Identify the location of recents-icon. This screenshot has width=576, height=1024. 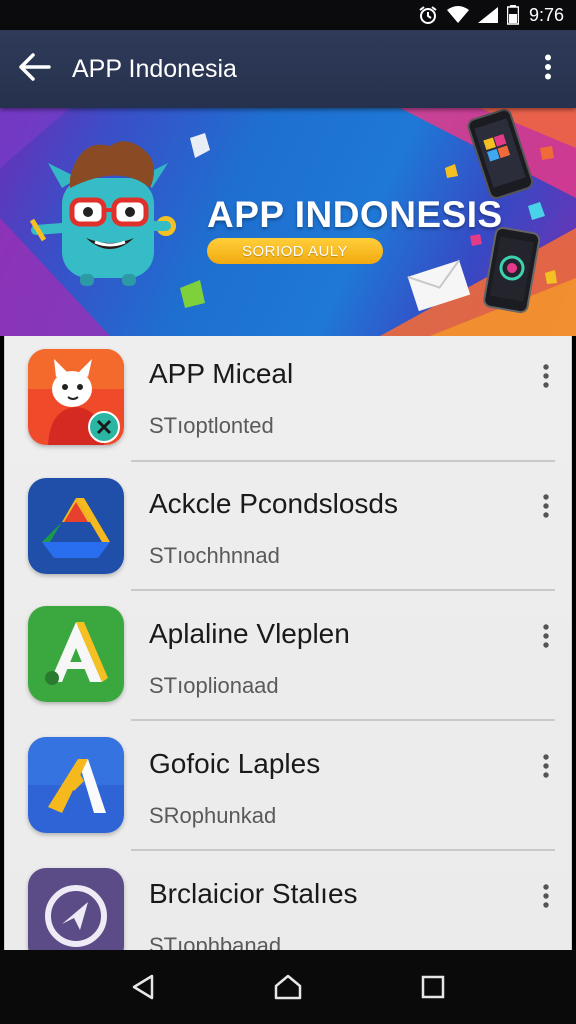
(433, 987).